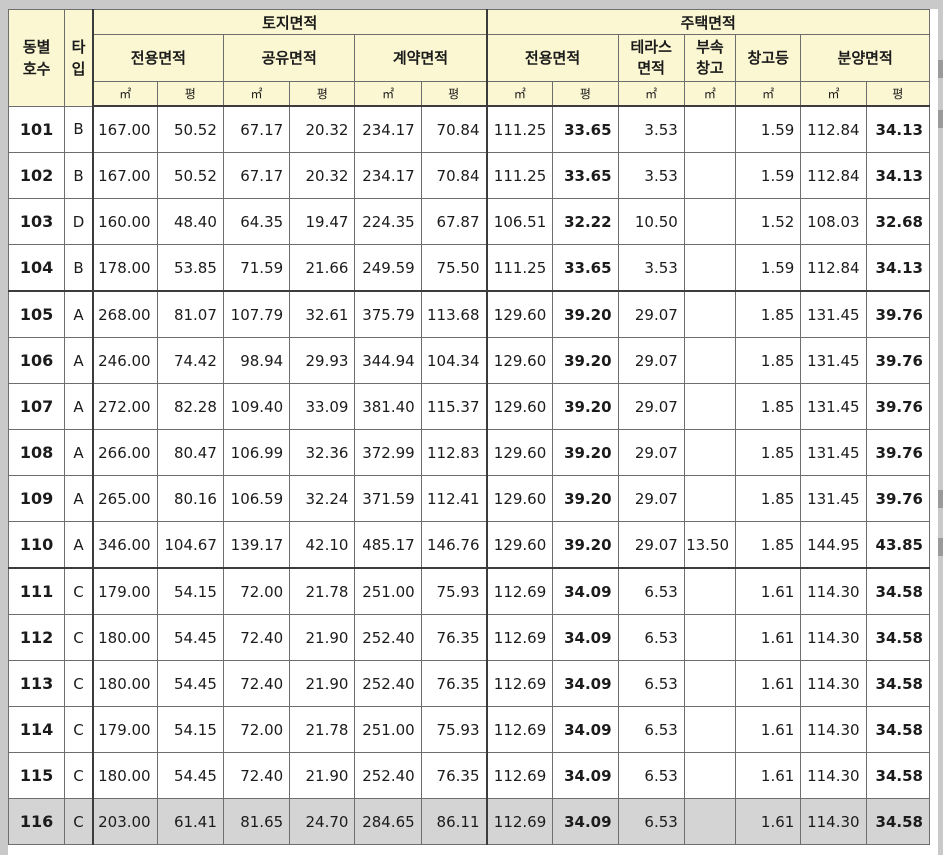  I want to click on cell-land-exclusive-py: 81.07, so click(190, 314).